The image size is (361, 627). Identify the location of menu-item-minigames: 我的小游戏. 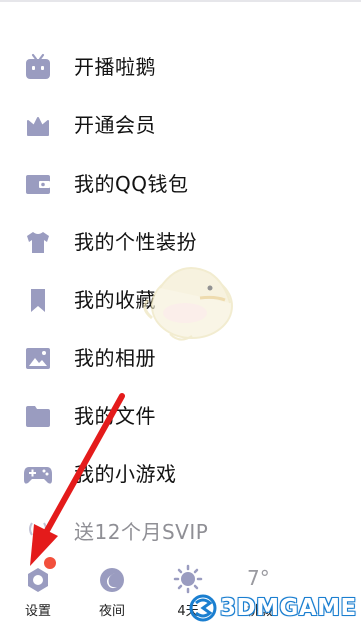
(180, 474).